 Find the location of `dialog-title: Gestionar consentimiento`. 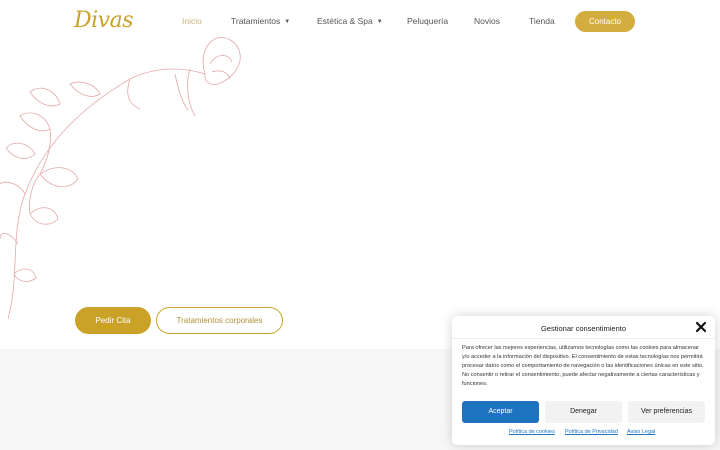

dialog-title: Gestionar consentimiento is located at coordinates (583, 328).